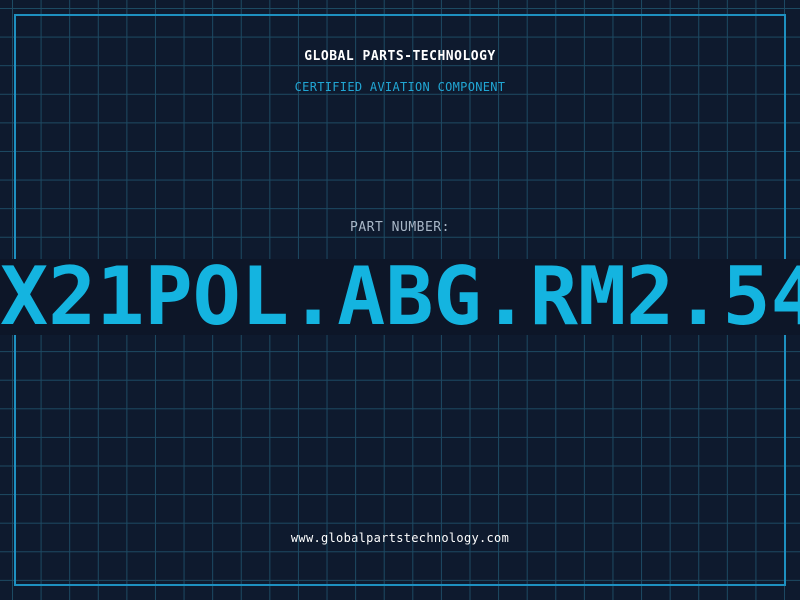  Describe the element at coordinates (400, 538) in the screenshot. I see `website-url: www.globalpartstechnology.com` at that location.